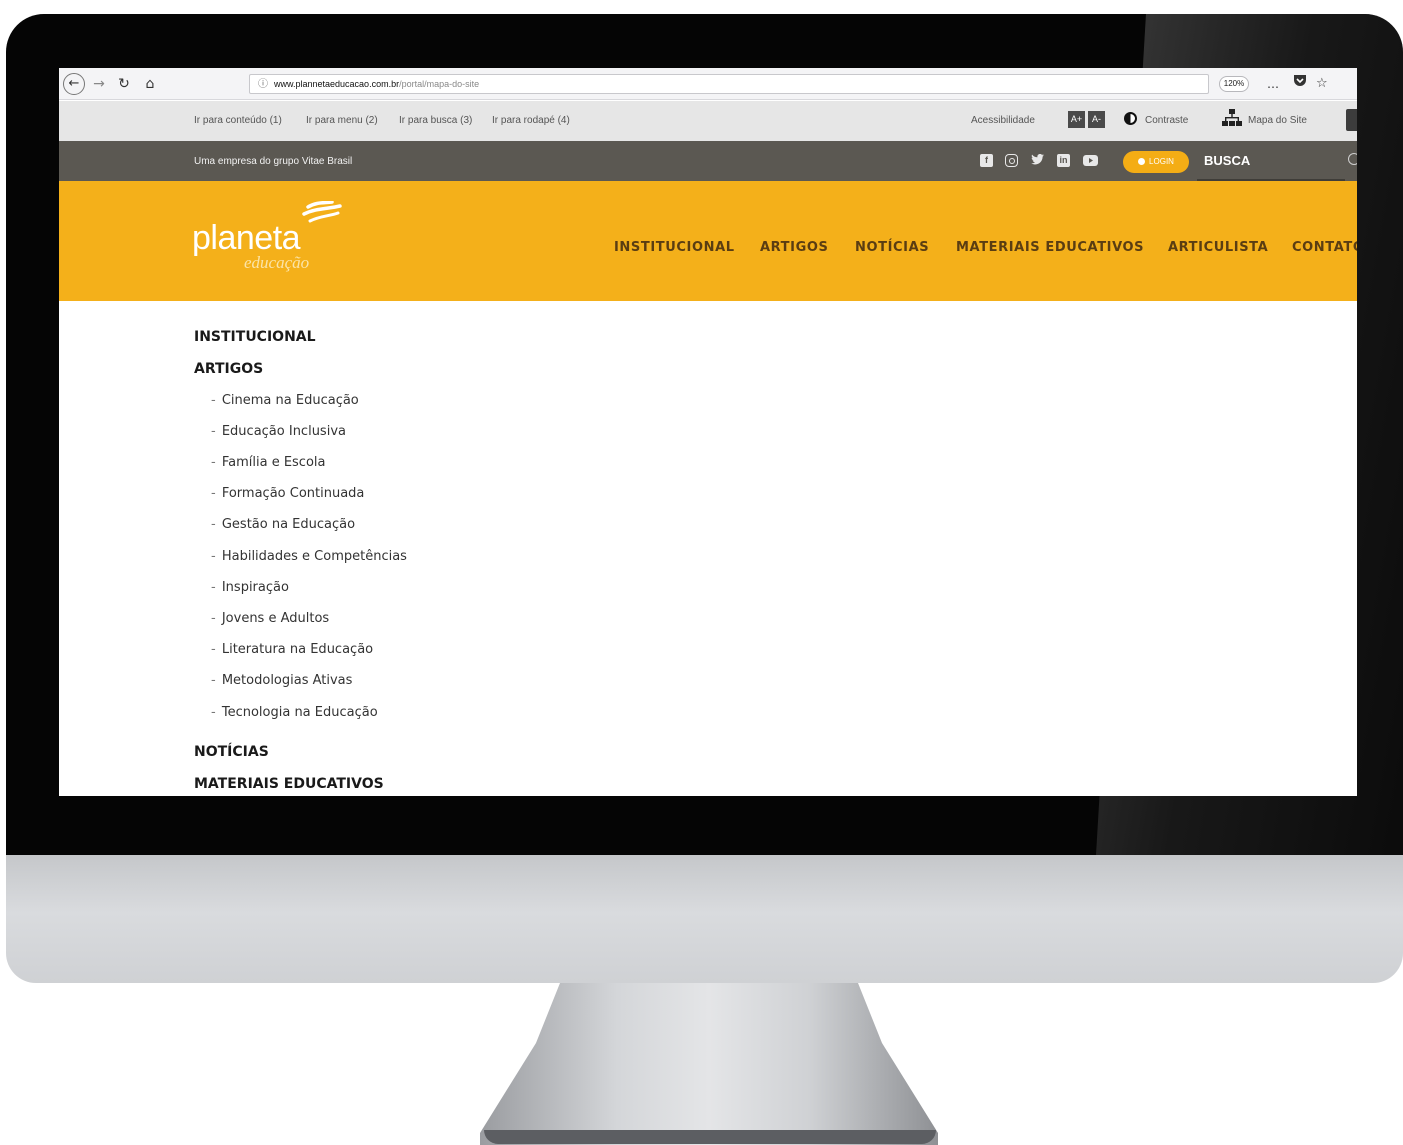 Image resolution: width=1403 pixels, height=1145 pixels. What do you see at coordinates (794, 247) in the screenshot?
I see `nav-artigos: ARTIGOS` at bounding box center [794, 247].